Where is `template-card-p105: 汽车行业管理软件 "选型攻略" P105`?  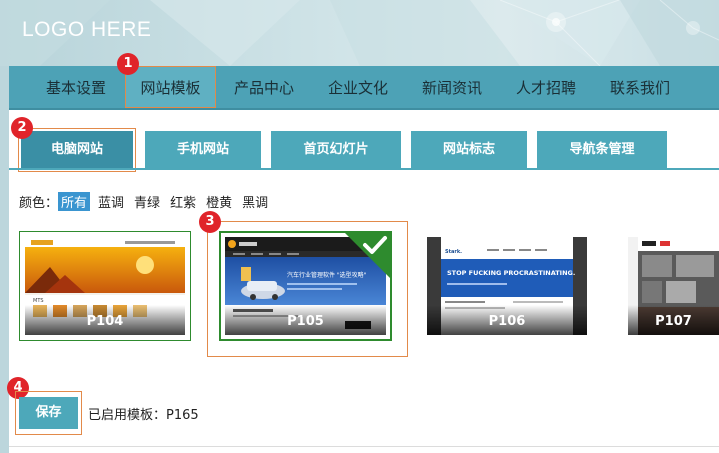 template-card-p105: 汽车行业管理软件 "选型攻略" P105 is located at coordinates (305, 286).